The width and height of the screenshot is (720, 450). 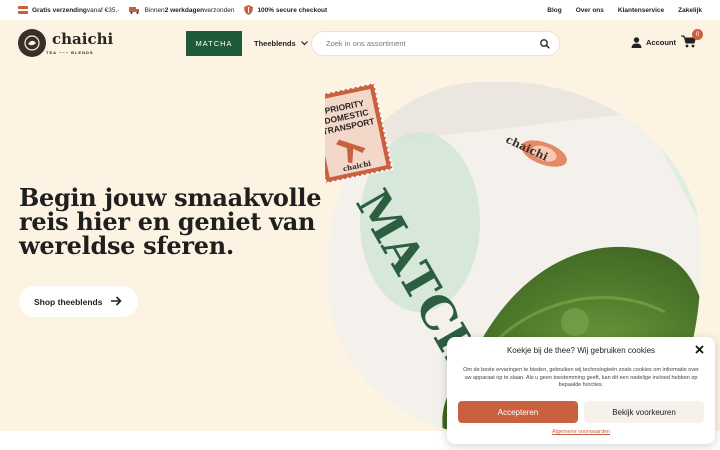 What do you see at coordinates (699, 349) in the screenshot?
I see `close-icon` at bounding box center [699, 349].